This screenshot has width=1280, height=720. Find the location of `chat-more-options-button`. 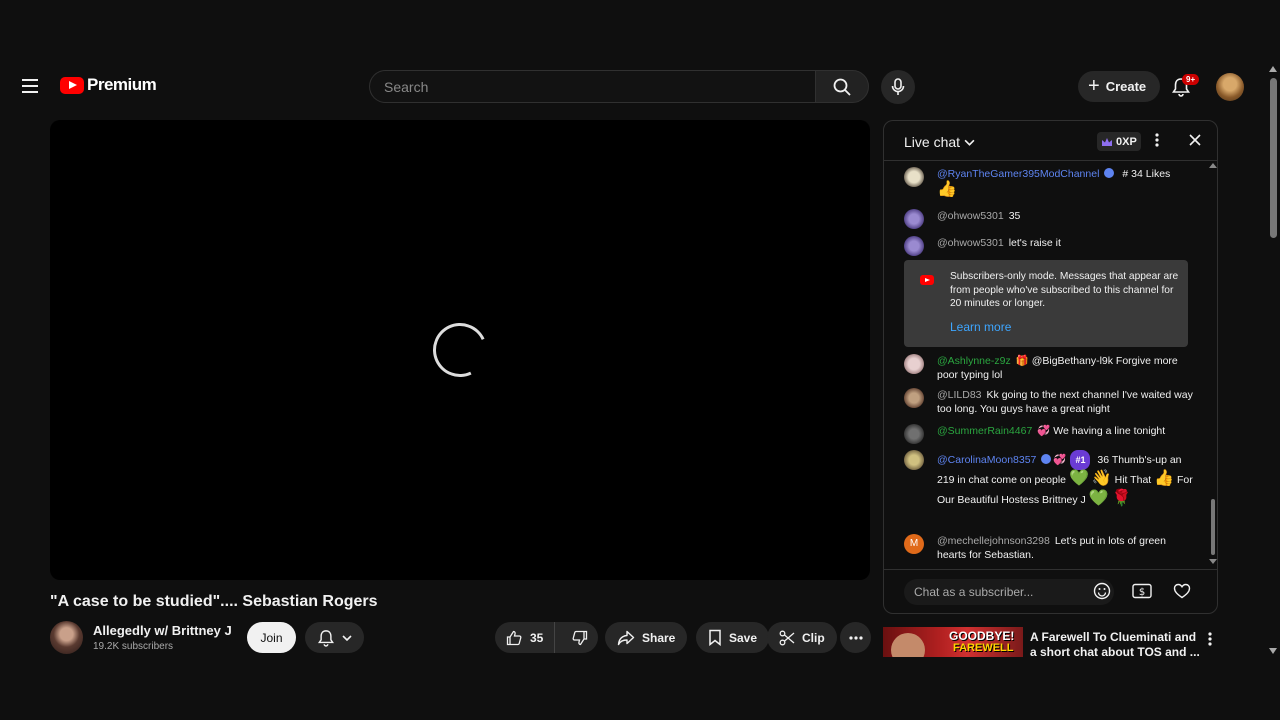

chat-more-options-button is located at coordinates (1157, 140).